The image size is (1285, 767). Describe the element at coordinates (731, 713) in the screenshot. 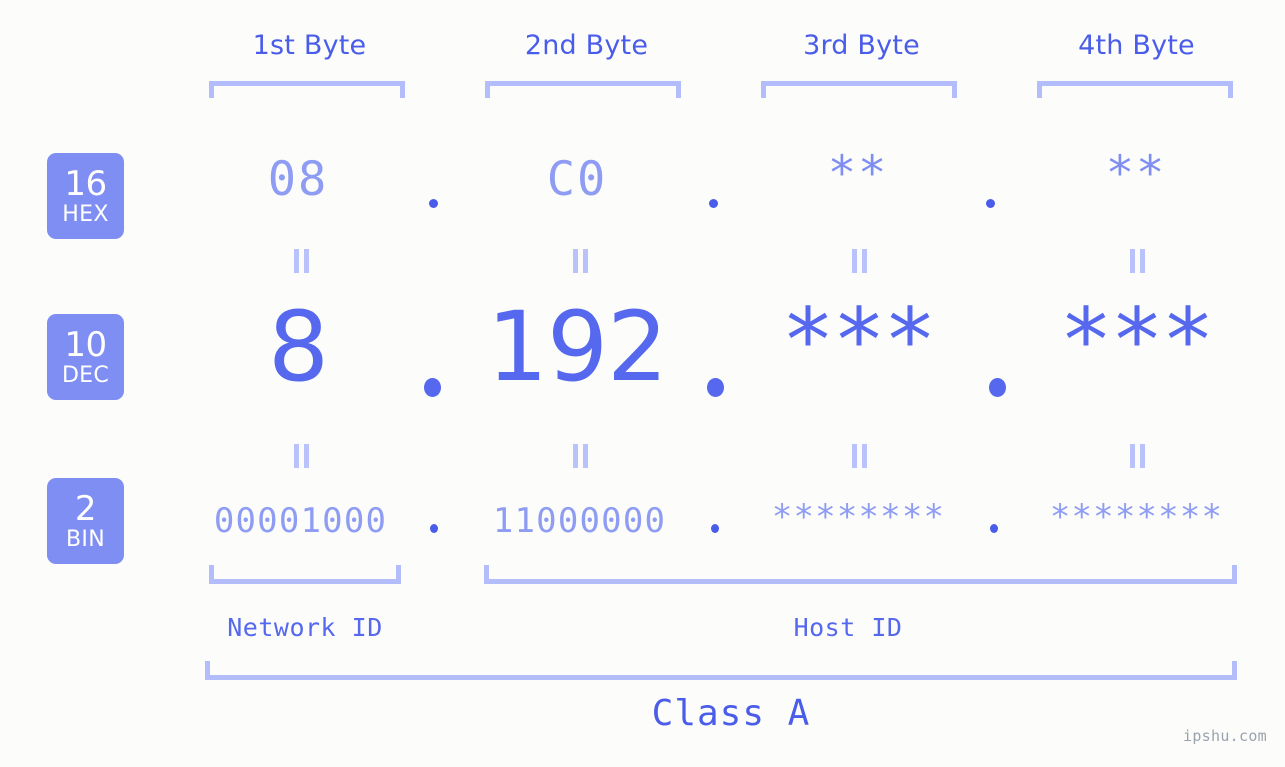

I see `class-label: Class A` at that location.